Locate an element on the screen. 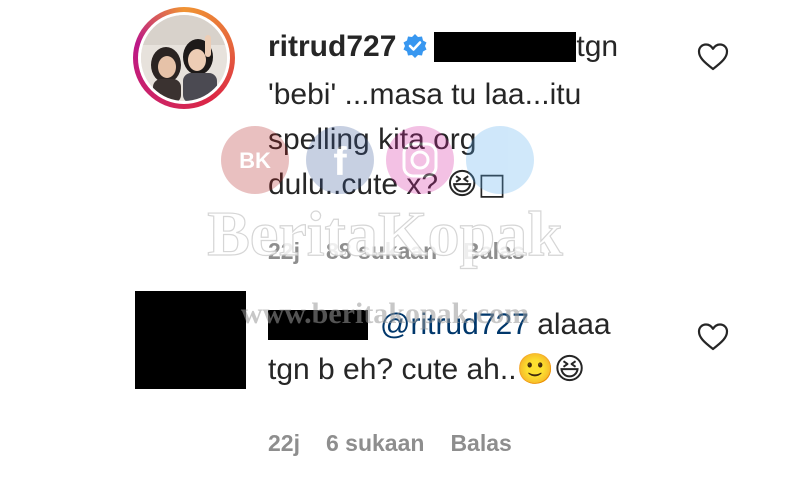  verified-badge-icon is located at coordinates (415, 49).